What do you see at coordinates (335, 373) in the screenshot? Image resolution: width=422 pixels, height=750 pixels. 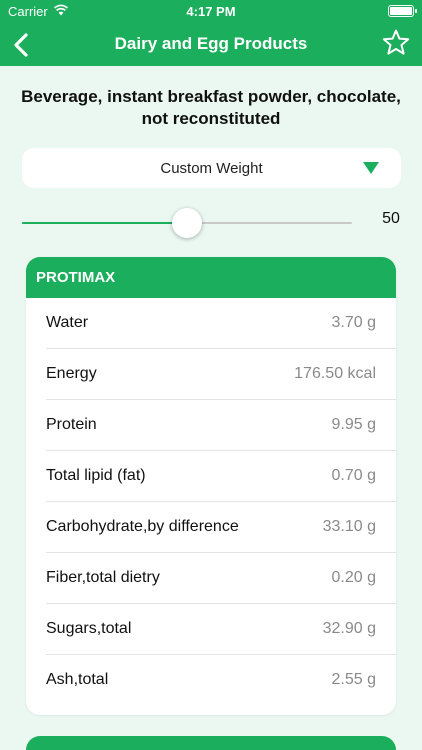 I see `nutrient-value: 176.50 kcal` at bounding box center [335, 373].